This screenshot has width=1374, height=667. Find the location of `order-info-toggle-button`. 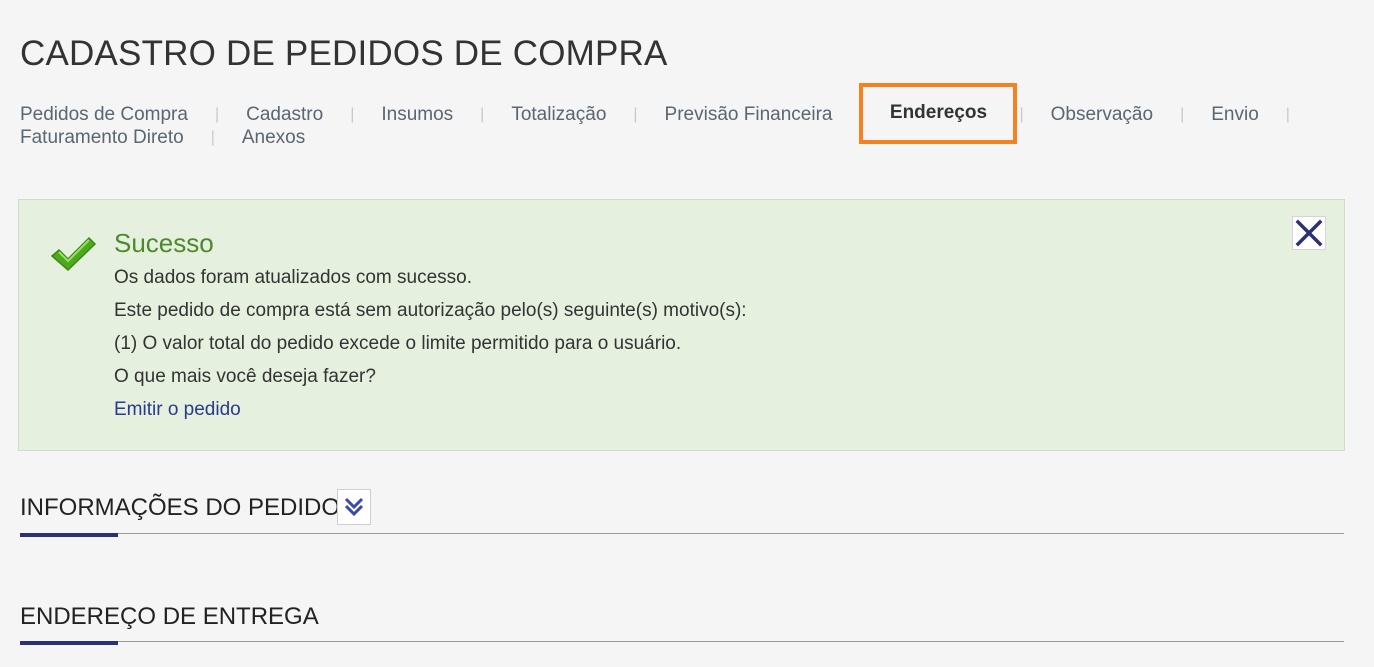

order-info-toggle-button is located at coordinates (354, 507).